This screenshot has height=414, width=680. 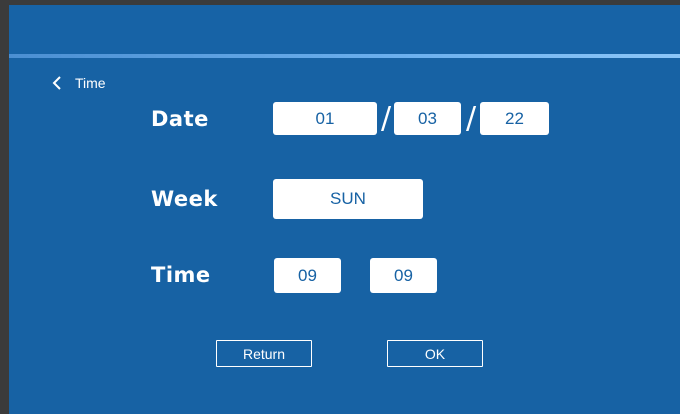 I want to click on page-title: Time, so click(x=90, y=83).